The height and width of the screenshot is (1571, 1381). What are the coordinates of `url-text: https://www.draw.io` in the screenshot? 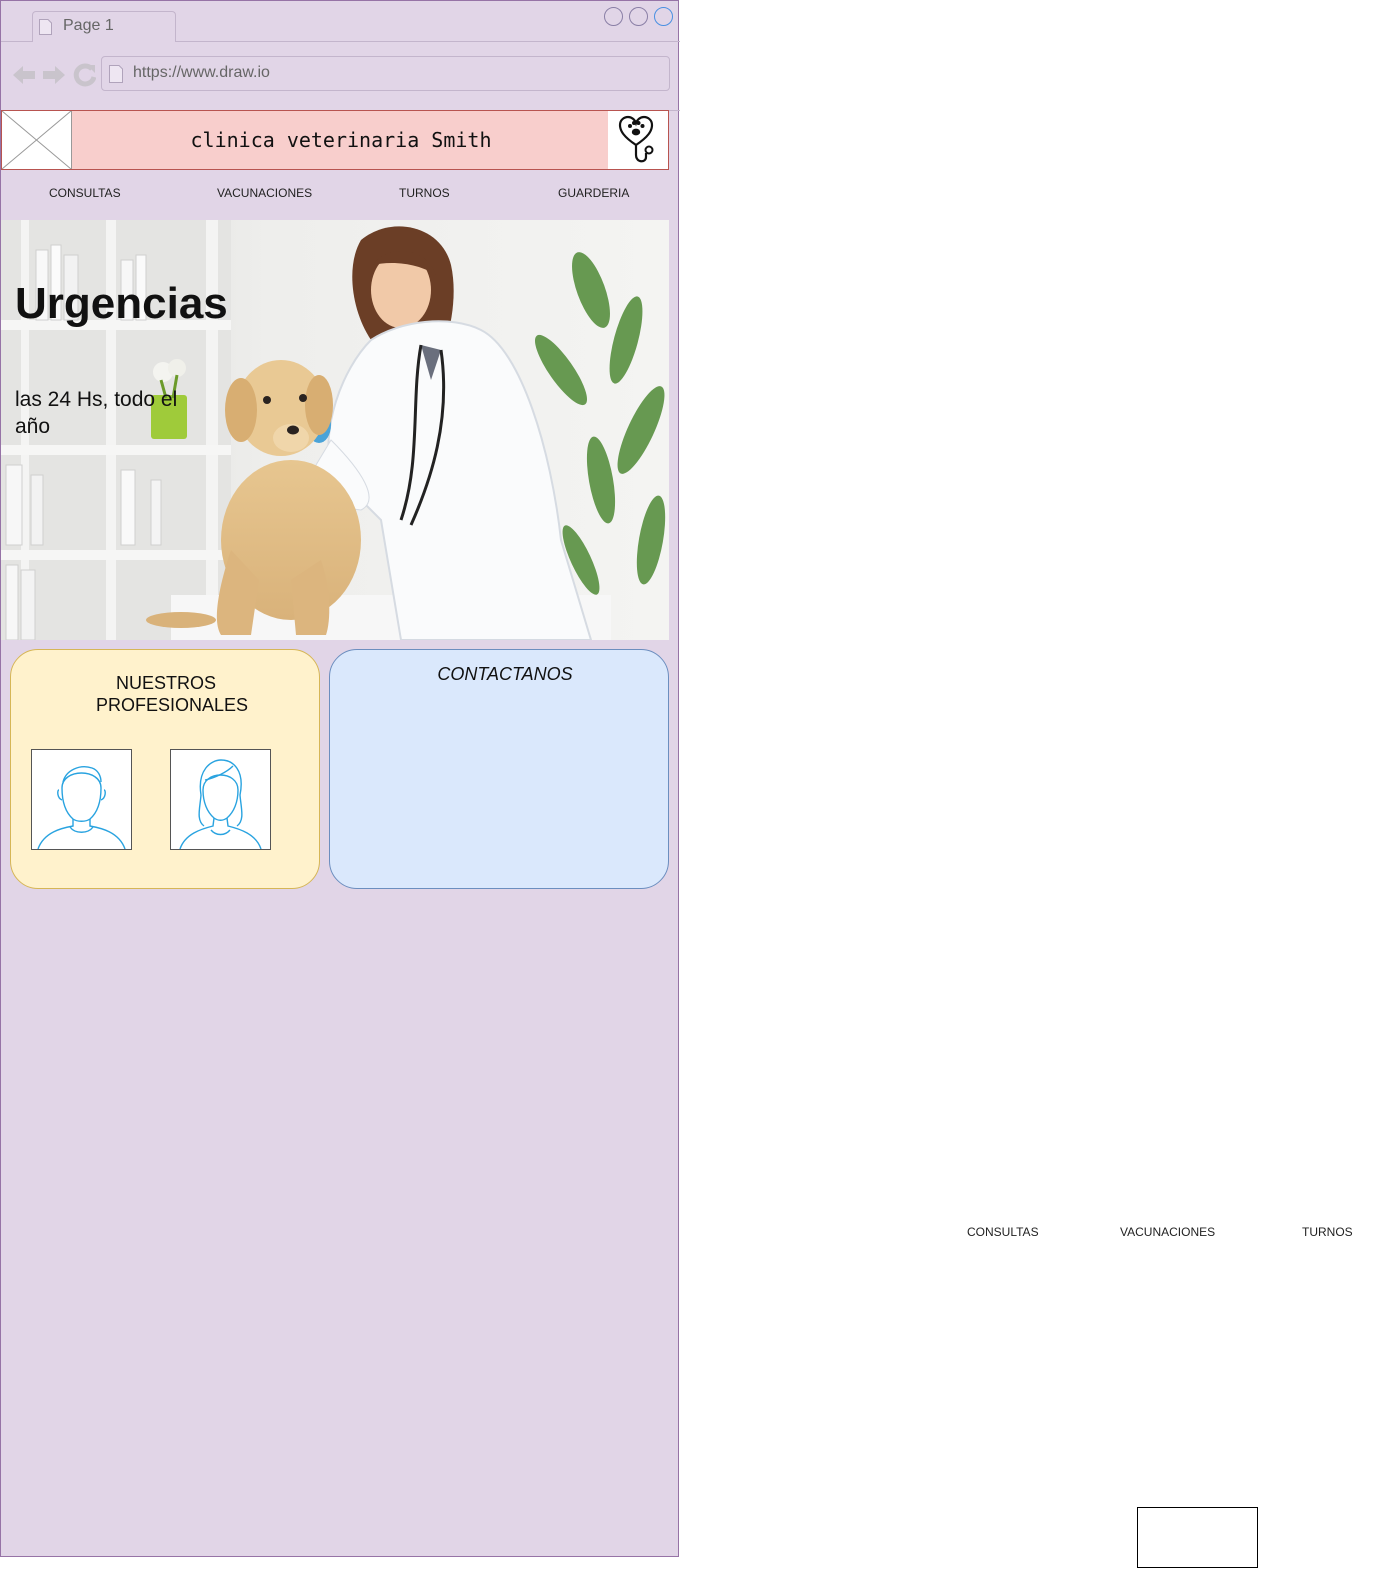 It's located at (201, 72).